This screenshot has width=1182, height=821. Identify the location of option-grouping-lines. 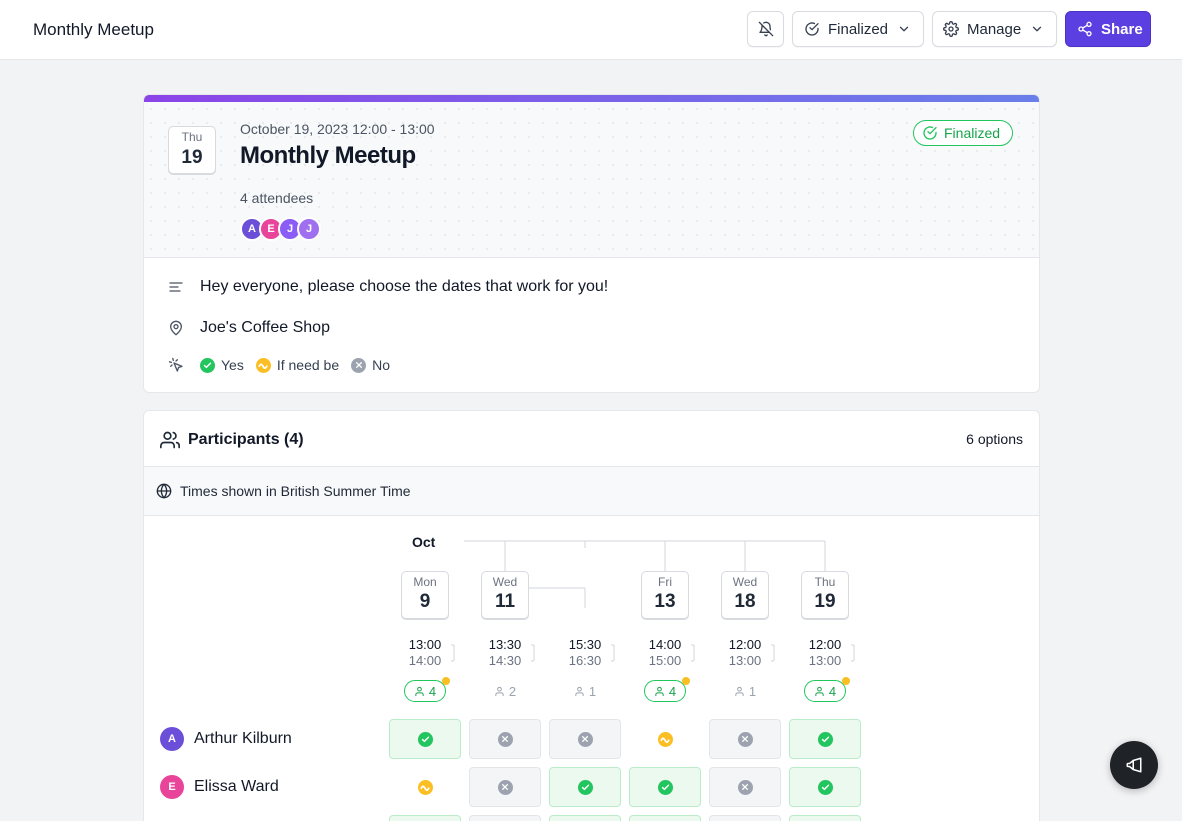
(653, 601).